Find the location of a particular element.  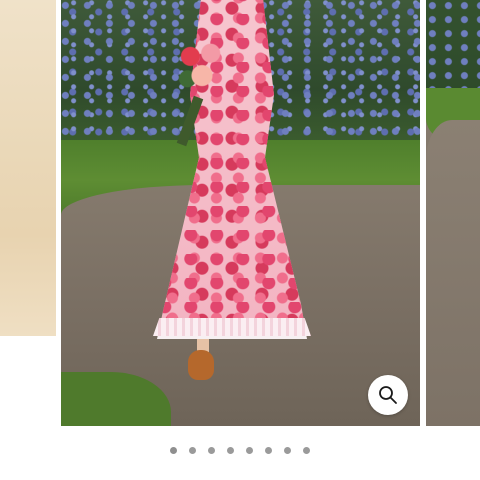

lace-hem is located at coordinates (232, 327).